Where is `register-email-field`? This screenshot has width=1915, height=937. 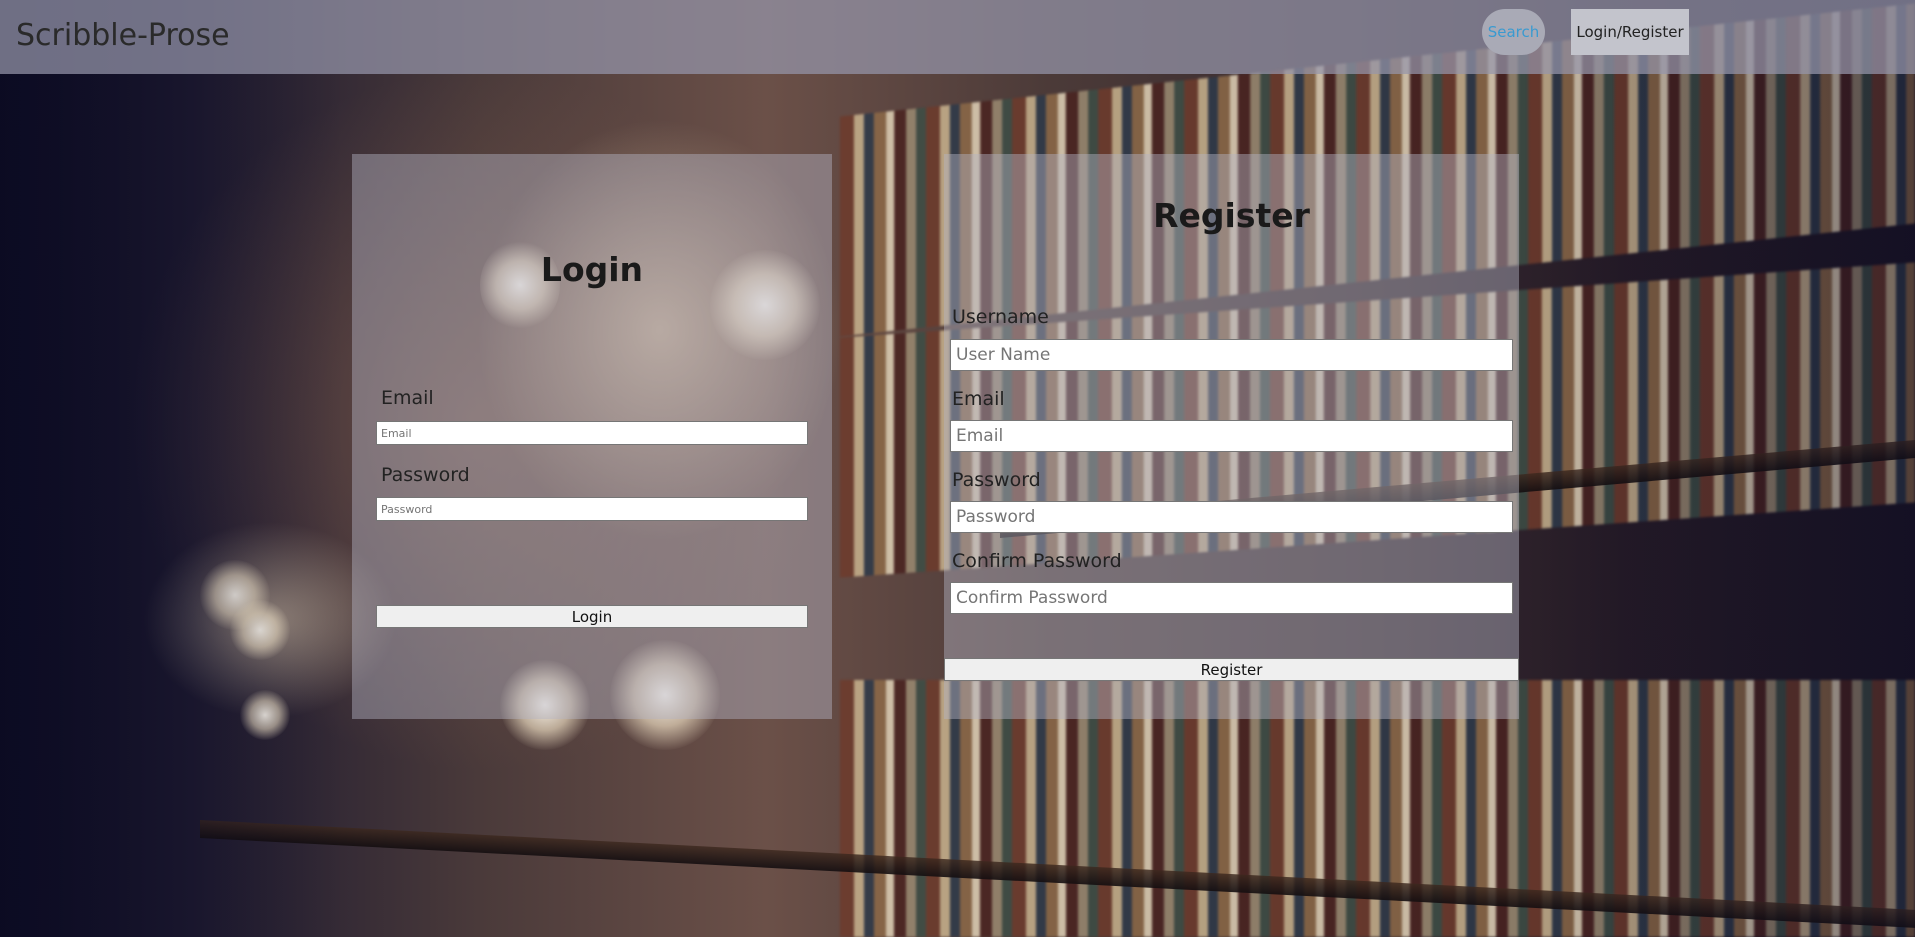
register-email-field is located at coordinates (1231, 436).